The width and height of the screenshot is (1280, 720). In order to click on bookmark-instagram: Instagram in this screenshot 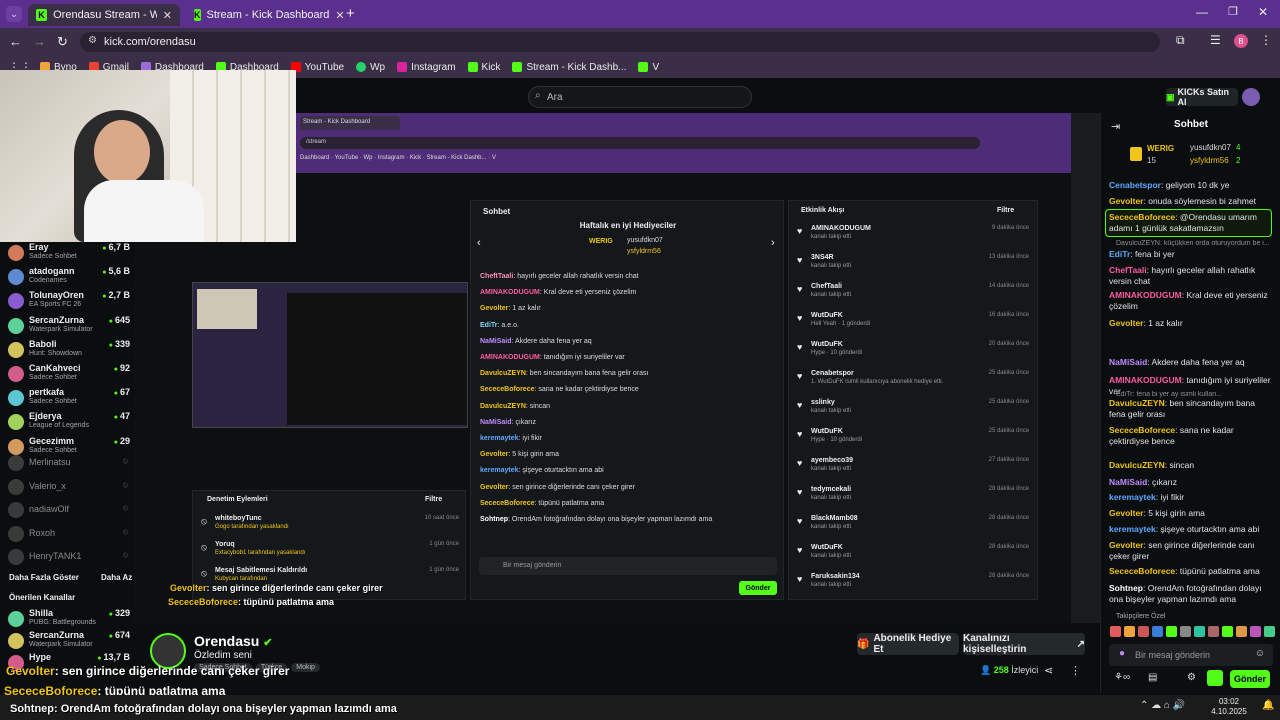, I will do `click(426, 67)`.